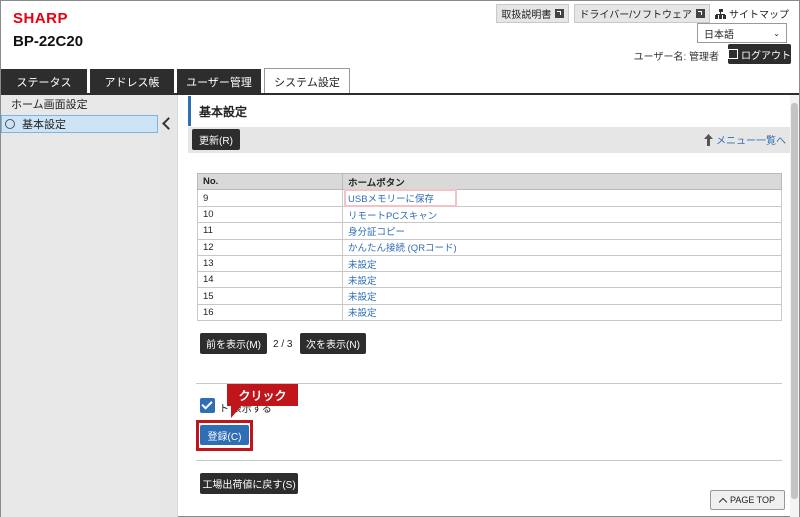 The height and width of the screenshot is (517, 800). I want to click on main-tabs: ステータス アドレス帳 ユーザー管理 システム設定, so click(400, 81).